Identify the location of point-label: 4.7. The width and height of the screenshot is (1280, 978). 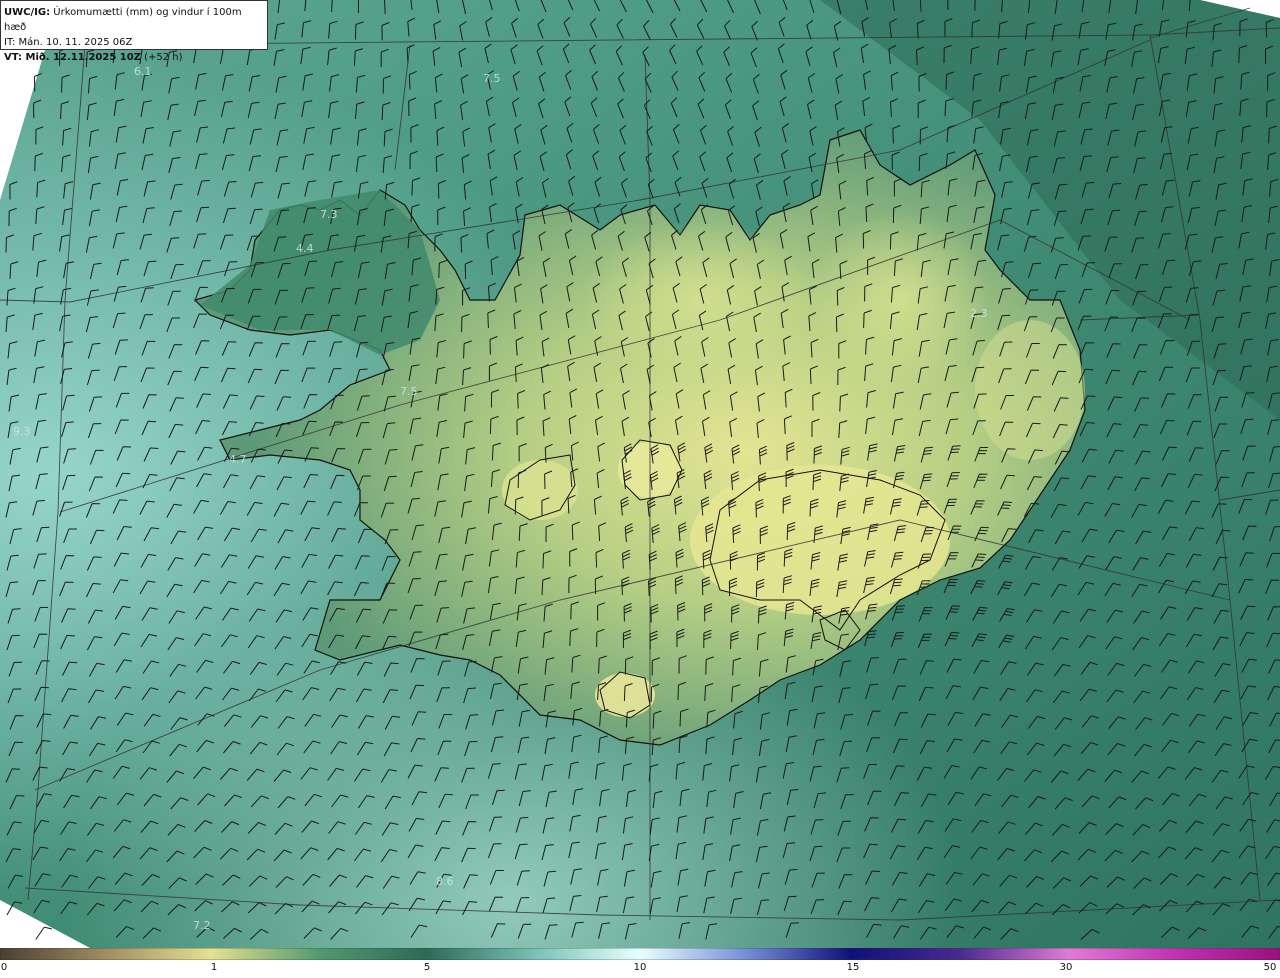
(238, 459).